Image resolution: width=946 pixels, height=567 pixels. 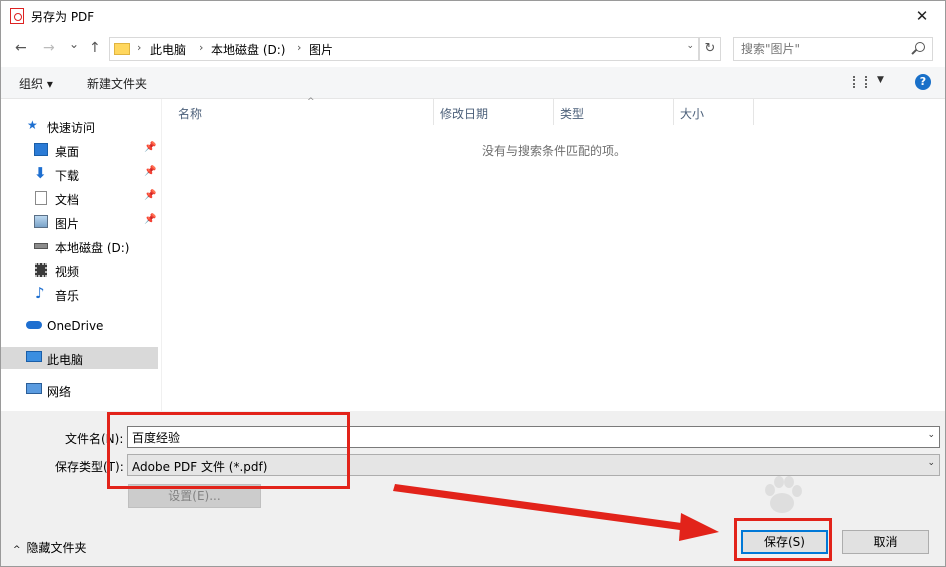 What do you see at coordinates (17, 16) in the screenshot?
I see `pdf-icon` at bounding box center [17, 16].